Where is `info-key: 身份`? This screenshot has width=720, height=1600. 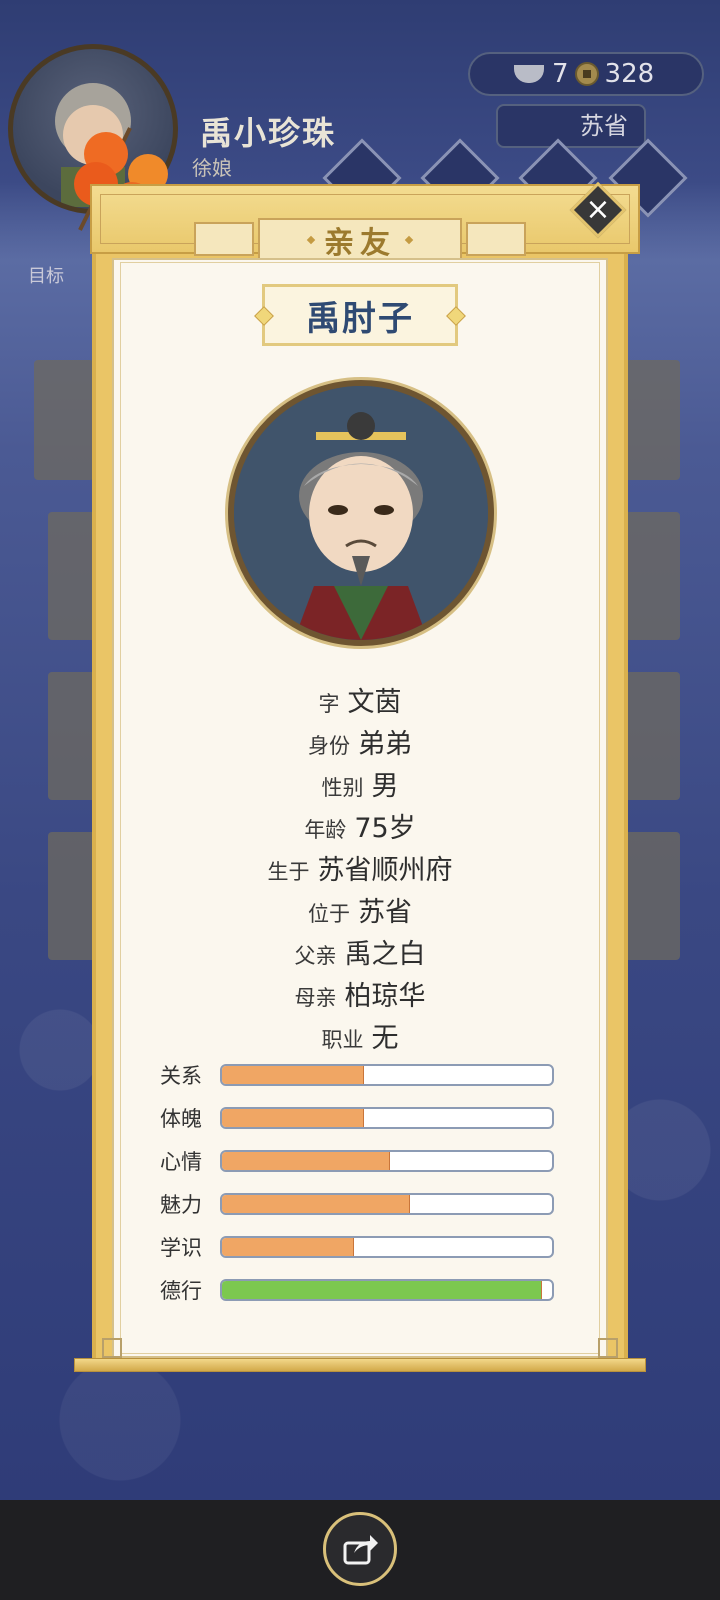 info-key: 身份 is located at coordinates (329, 746).